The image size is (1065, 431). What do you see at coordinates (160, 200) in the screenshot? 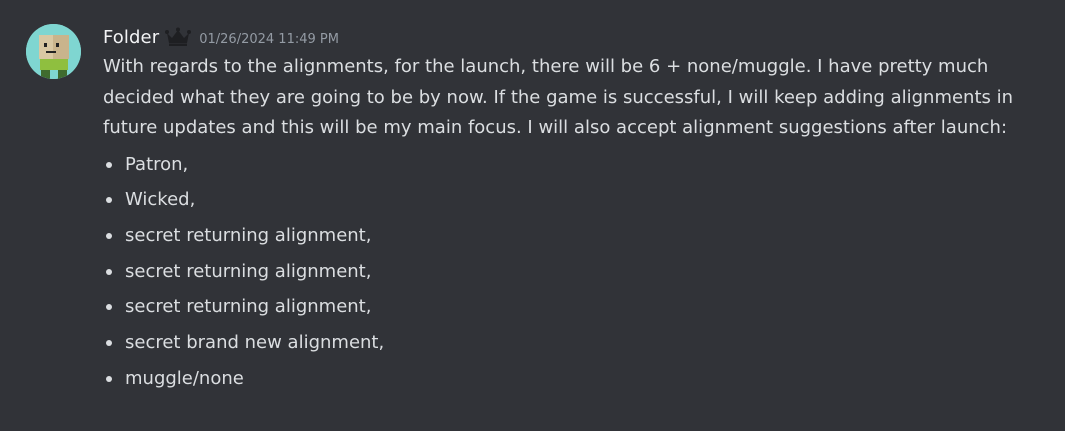
I see `bullet-text: Wicked,` at bounding box center [160, 200].